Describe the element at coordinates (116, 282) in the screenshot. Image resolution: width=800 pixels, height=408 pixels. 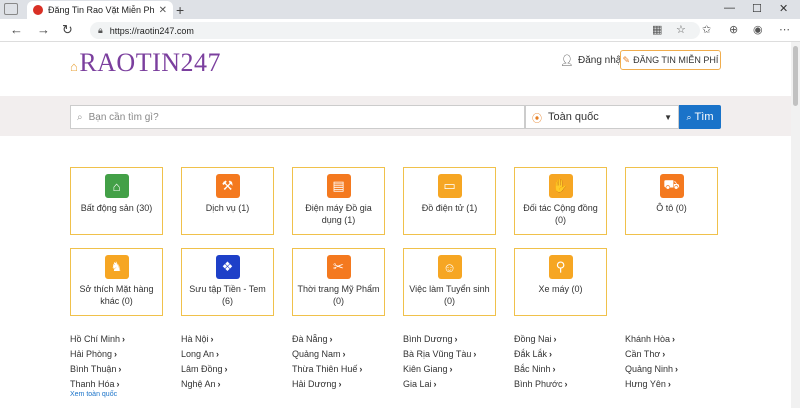
I see `category-so-thich: ♞ Sở thích Mặt hàng khác (0)` at that location.